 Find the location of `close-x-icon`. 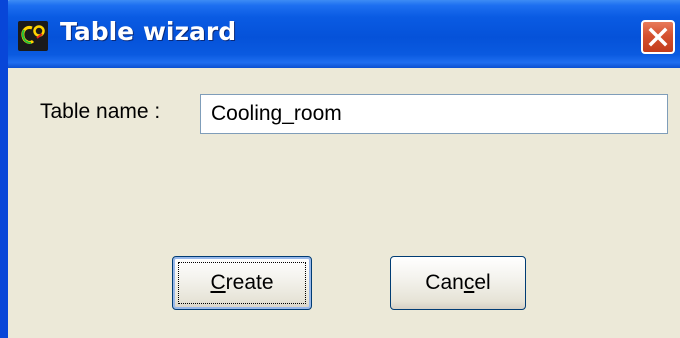

close-x-icon is located at coordinates (658, 37).